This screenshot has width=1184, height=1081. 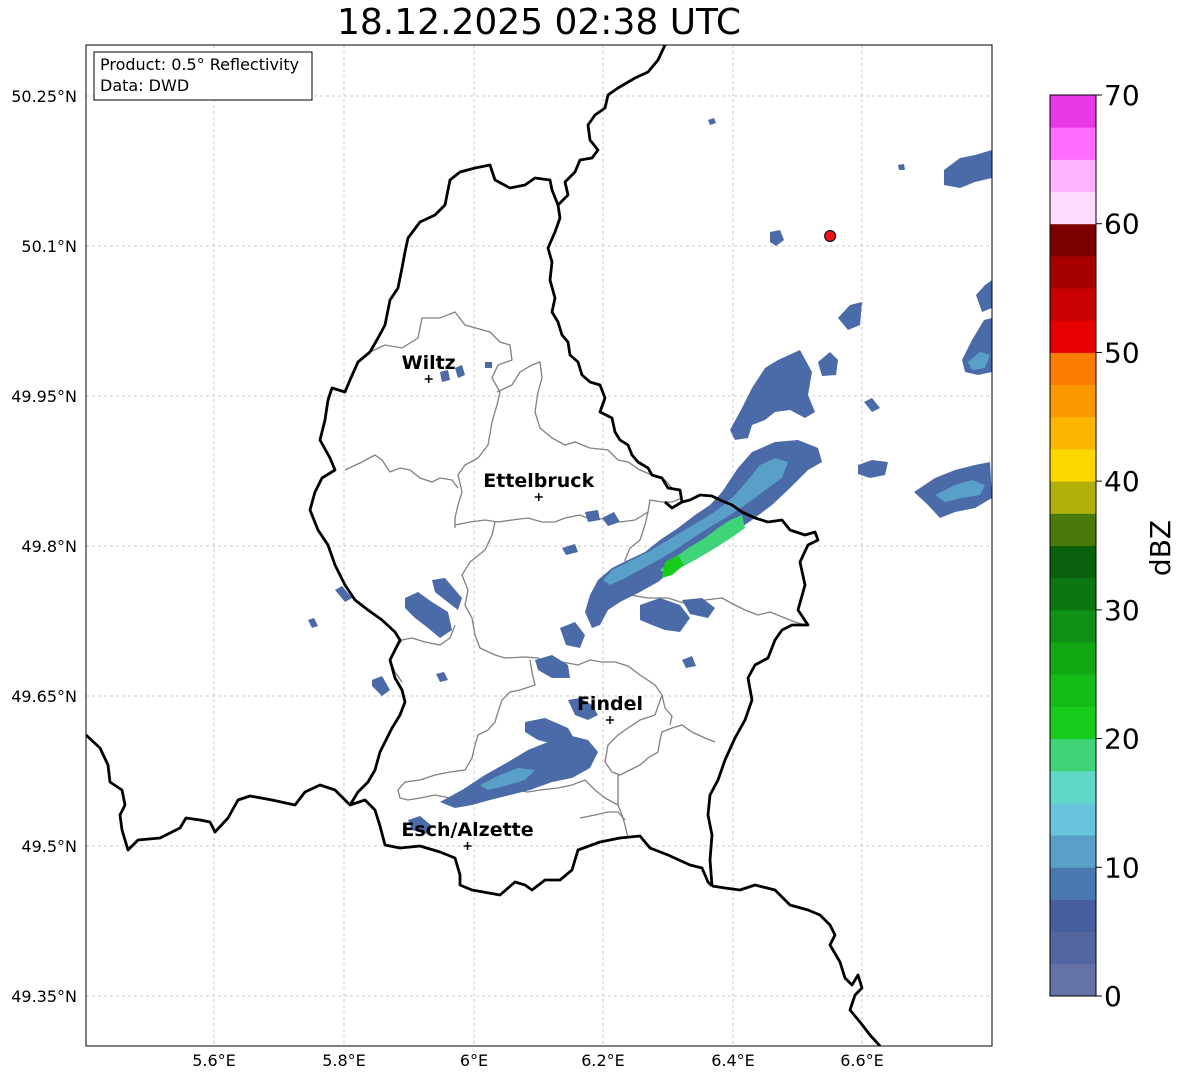 I want to click on lon-tick-label: 5.8°E, so click(x=344, y=1060).